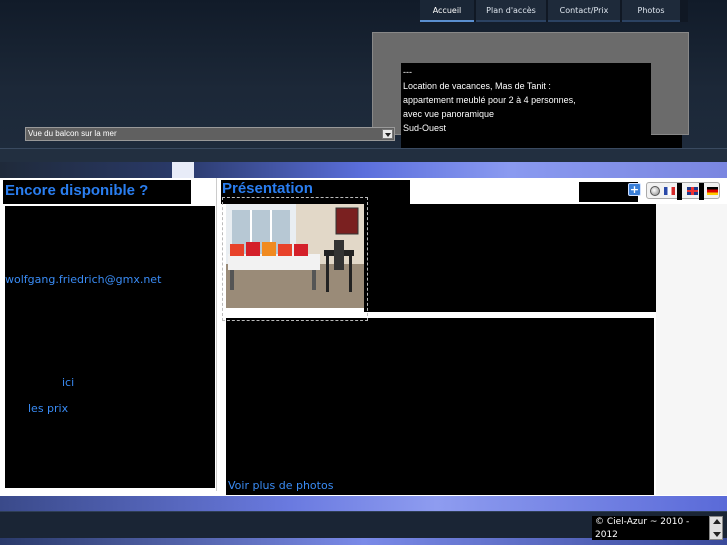 The height and width of the screenshot is (545, 727). What do you see at coordinates (210, 134) in the screenshot?
I see `photo-select: Vue du balcon sur la mer` at bounding box center [210, 134].